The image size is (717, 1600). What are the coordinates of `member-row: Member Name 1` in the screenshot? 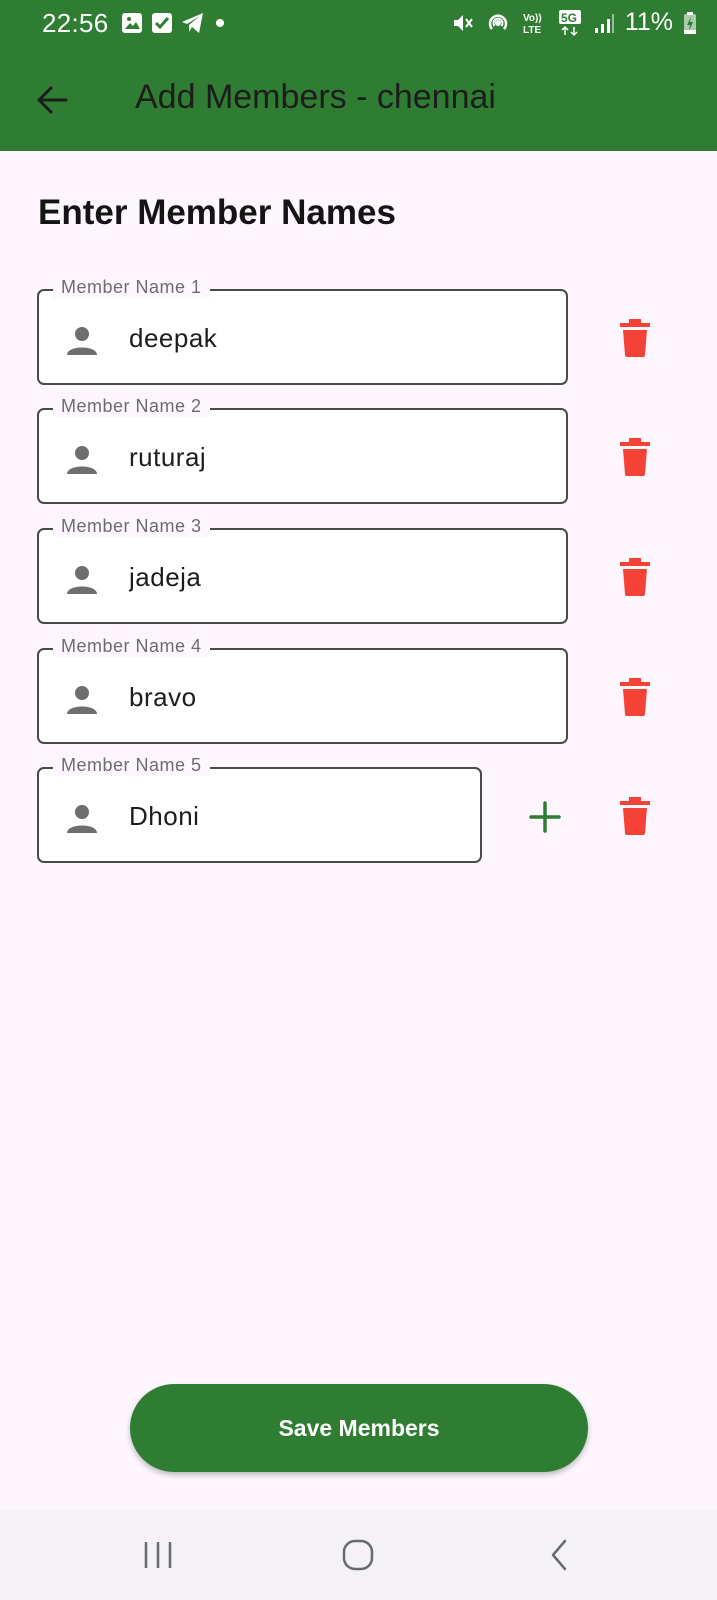 It's located at (358, 333).